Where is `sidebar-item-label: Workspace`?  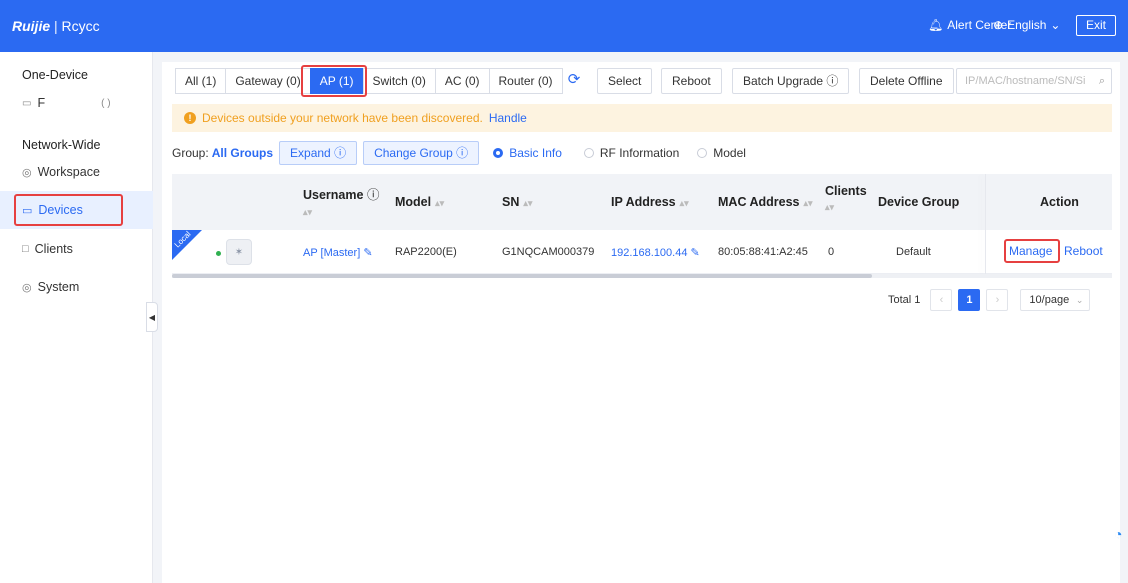 sidebar-item-label: Workspace is located at coordinates (68, 172).